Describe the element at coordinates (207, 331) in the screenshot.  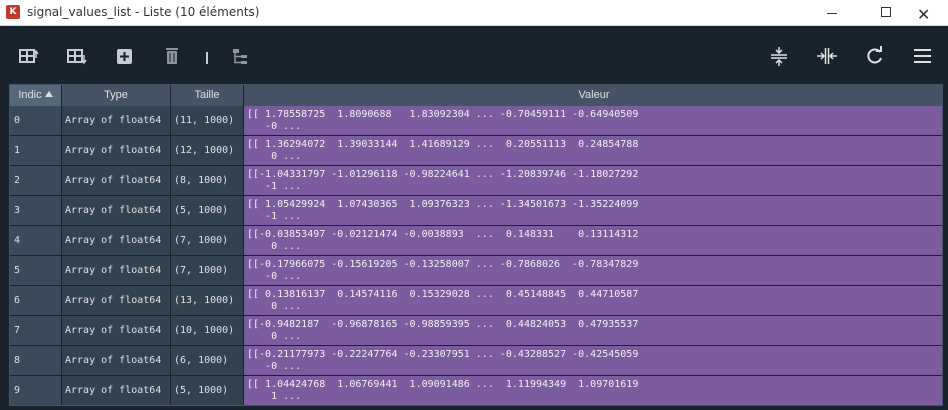
I see `size-cell: (10, 1000)` at that location.